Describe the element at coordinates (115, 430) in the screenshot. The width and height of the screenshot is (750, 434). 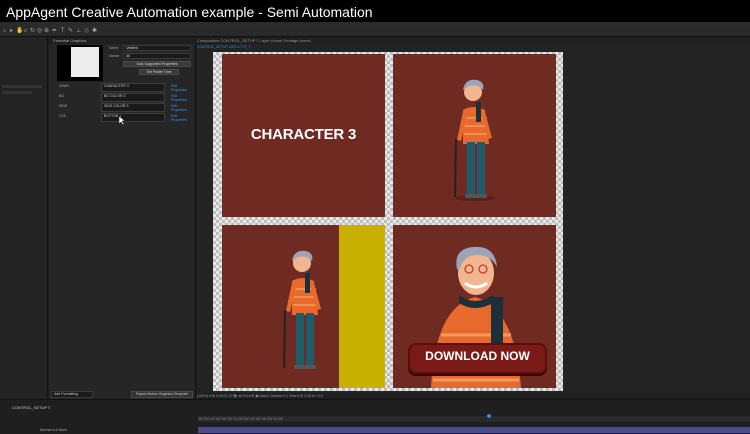
I see `layer-row: Normal ▾ ⊘ None` at that location.